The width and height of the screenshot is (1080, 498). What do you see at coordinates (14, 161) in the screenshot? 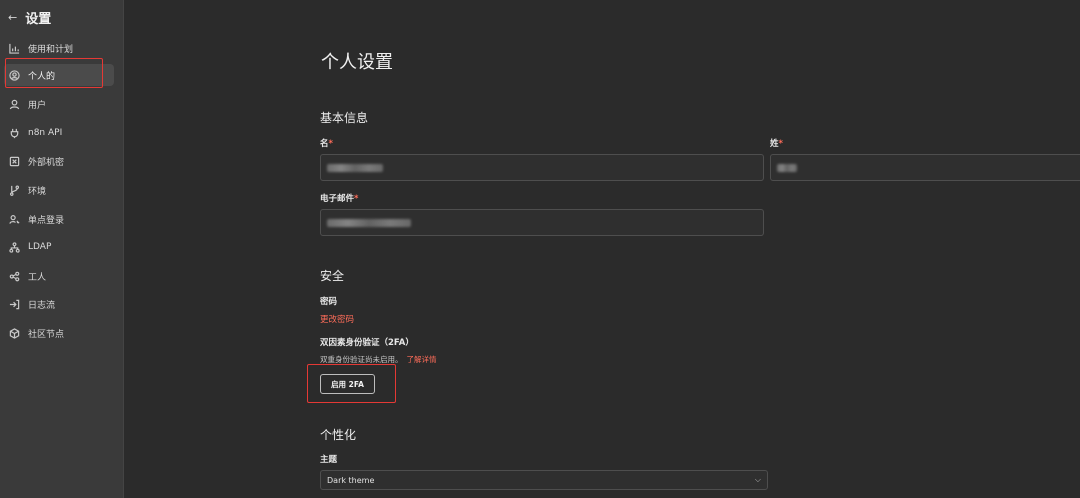
I see `box-icon` at bounding box center [14, 161].